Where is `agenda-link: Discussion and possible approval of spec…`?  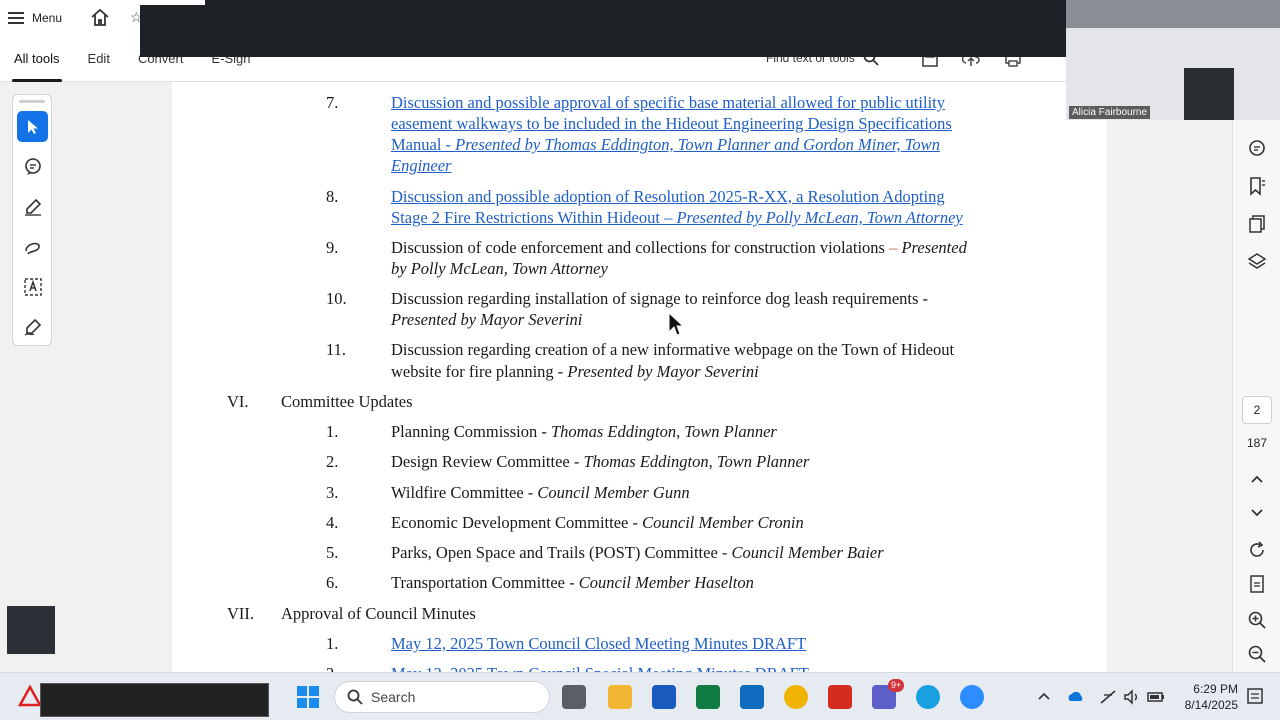
agenda-link: Discussion and possible approval of spec… is located at coordinates (668, 102).